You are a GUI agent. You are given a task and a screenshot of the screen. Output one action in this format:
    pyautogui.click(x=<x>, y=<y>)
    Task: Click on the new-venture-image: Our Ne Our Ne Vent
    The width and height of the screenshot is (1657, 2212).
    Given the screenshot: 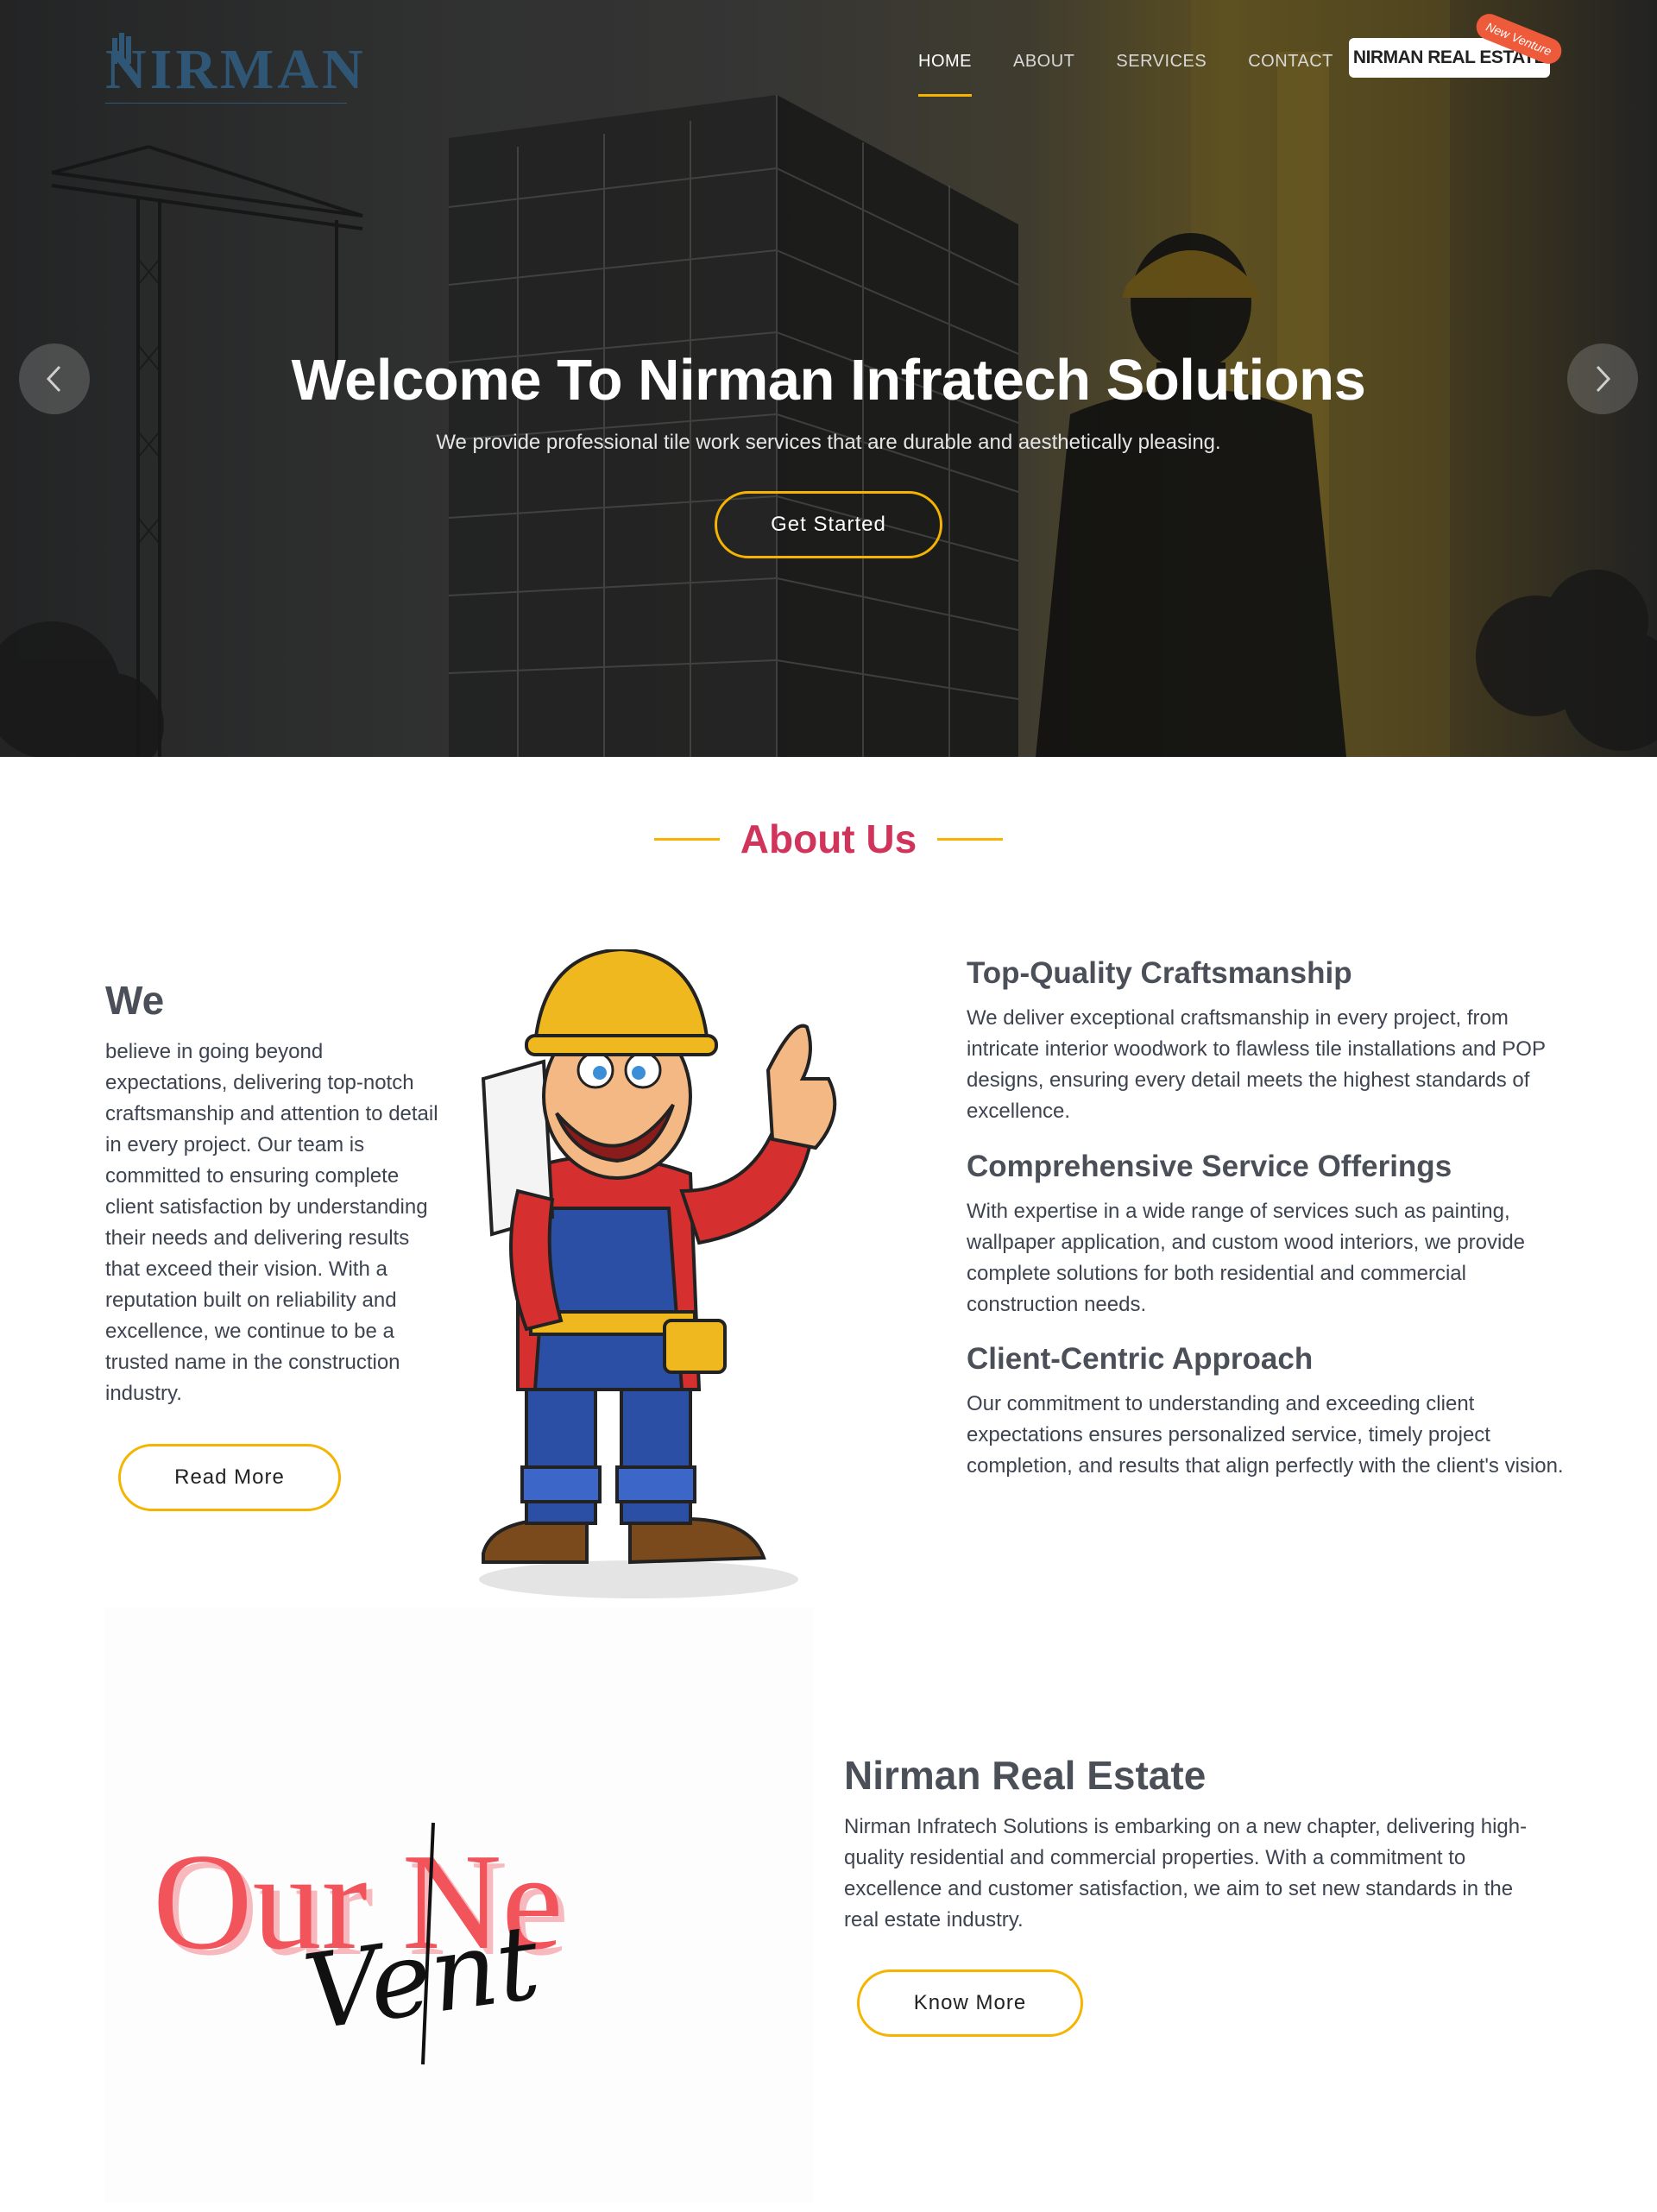 What is the action you would take?
    pyautogui.click(x=459, y=1905)
    